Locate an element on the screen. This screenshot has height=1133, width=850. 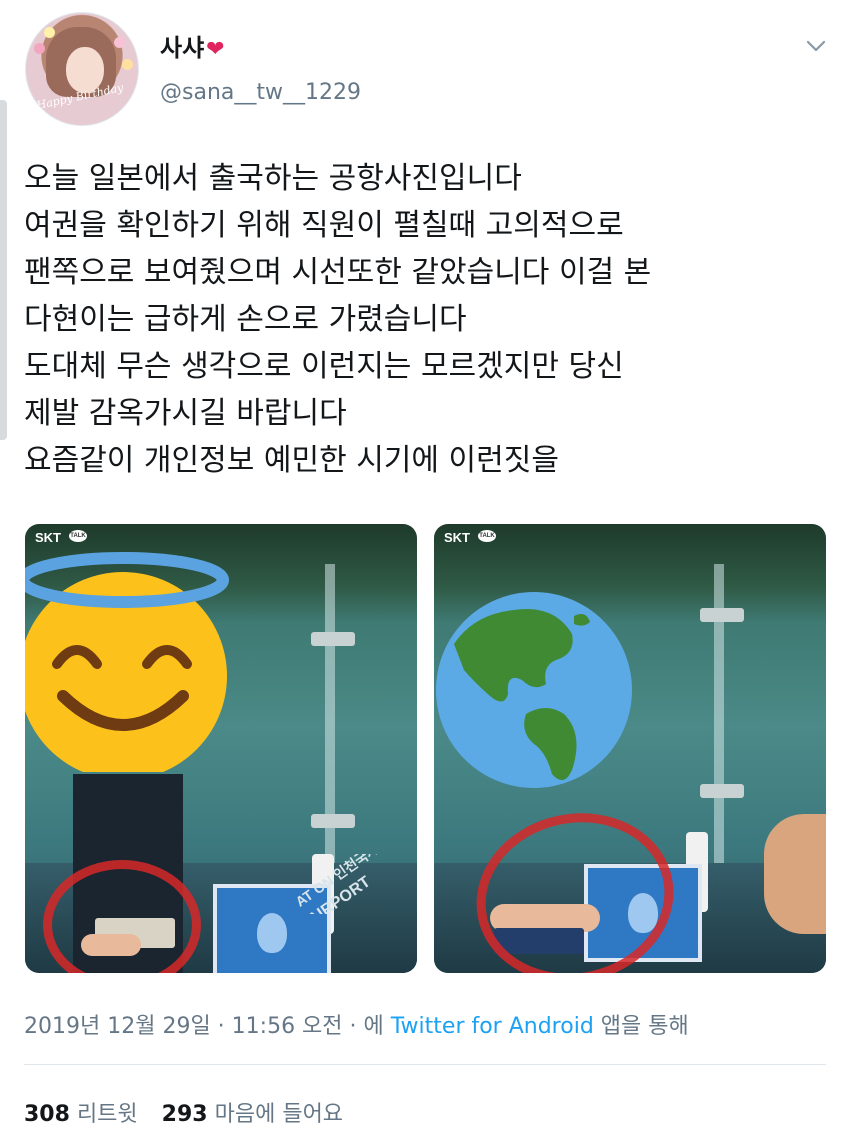
sign-text: AT ON 인천국제 AIRPORT is located at coordinates (336, 884).